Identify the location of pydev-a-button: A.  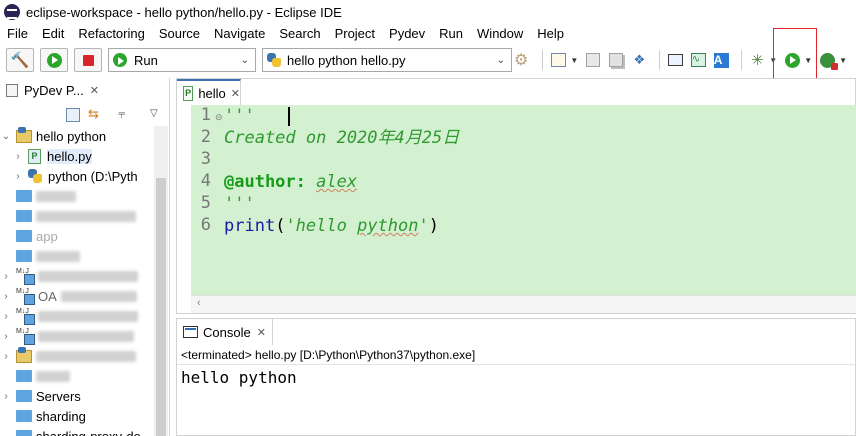
(721, 60).